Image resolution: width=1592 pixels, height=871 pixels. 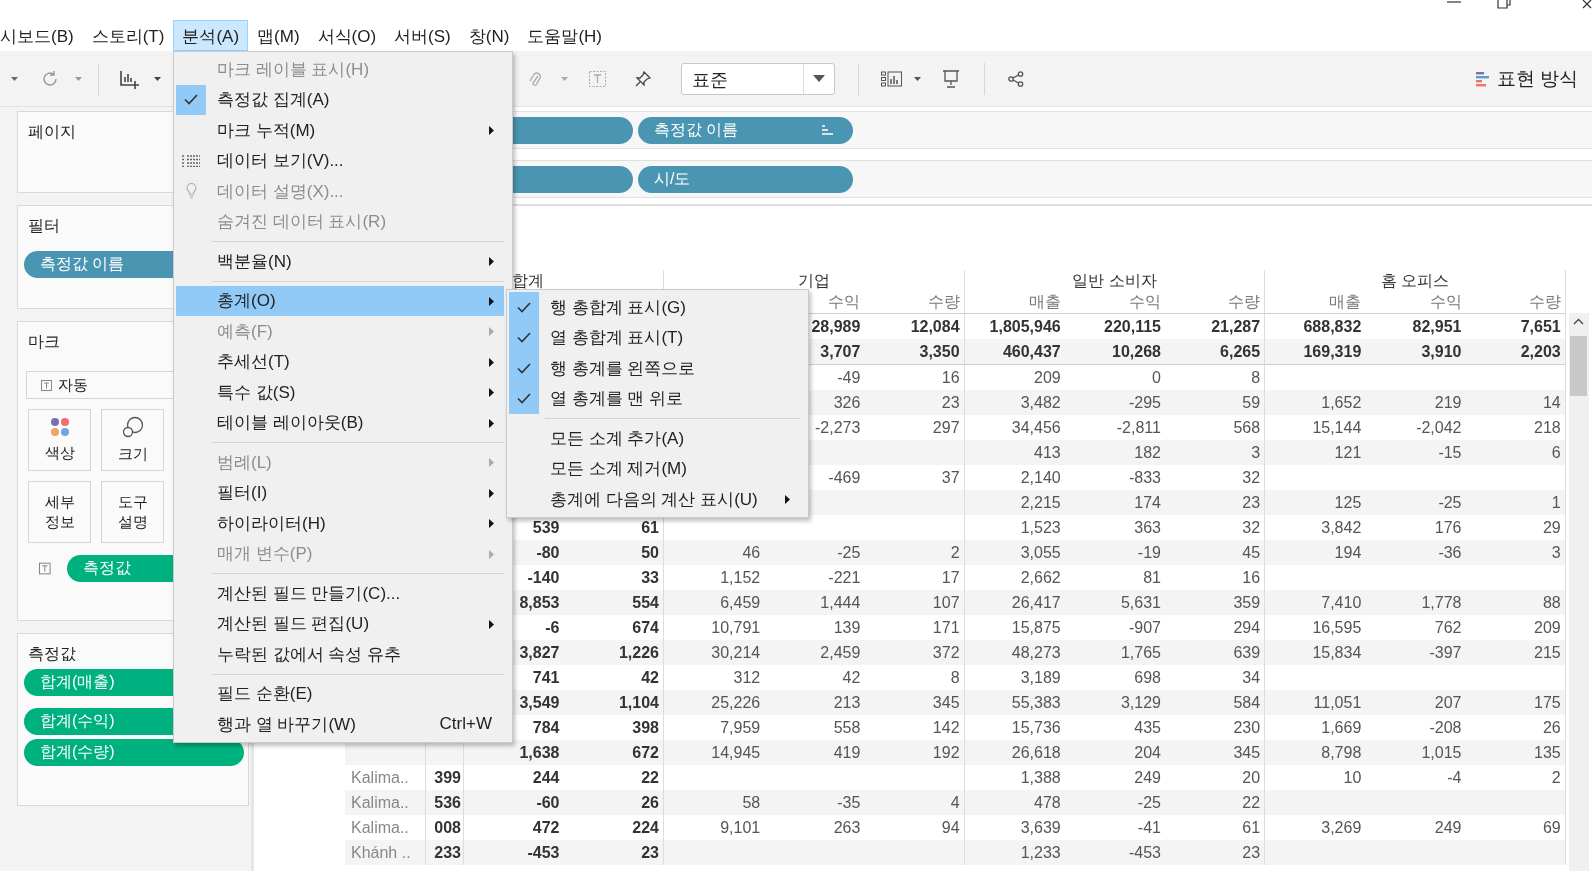 What do you see at coordinates (546, 827) in the screenshot?
I see `table-cell: 472` at bounding box center [546, 827].